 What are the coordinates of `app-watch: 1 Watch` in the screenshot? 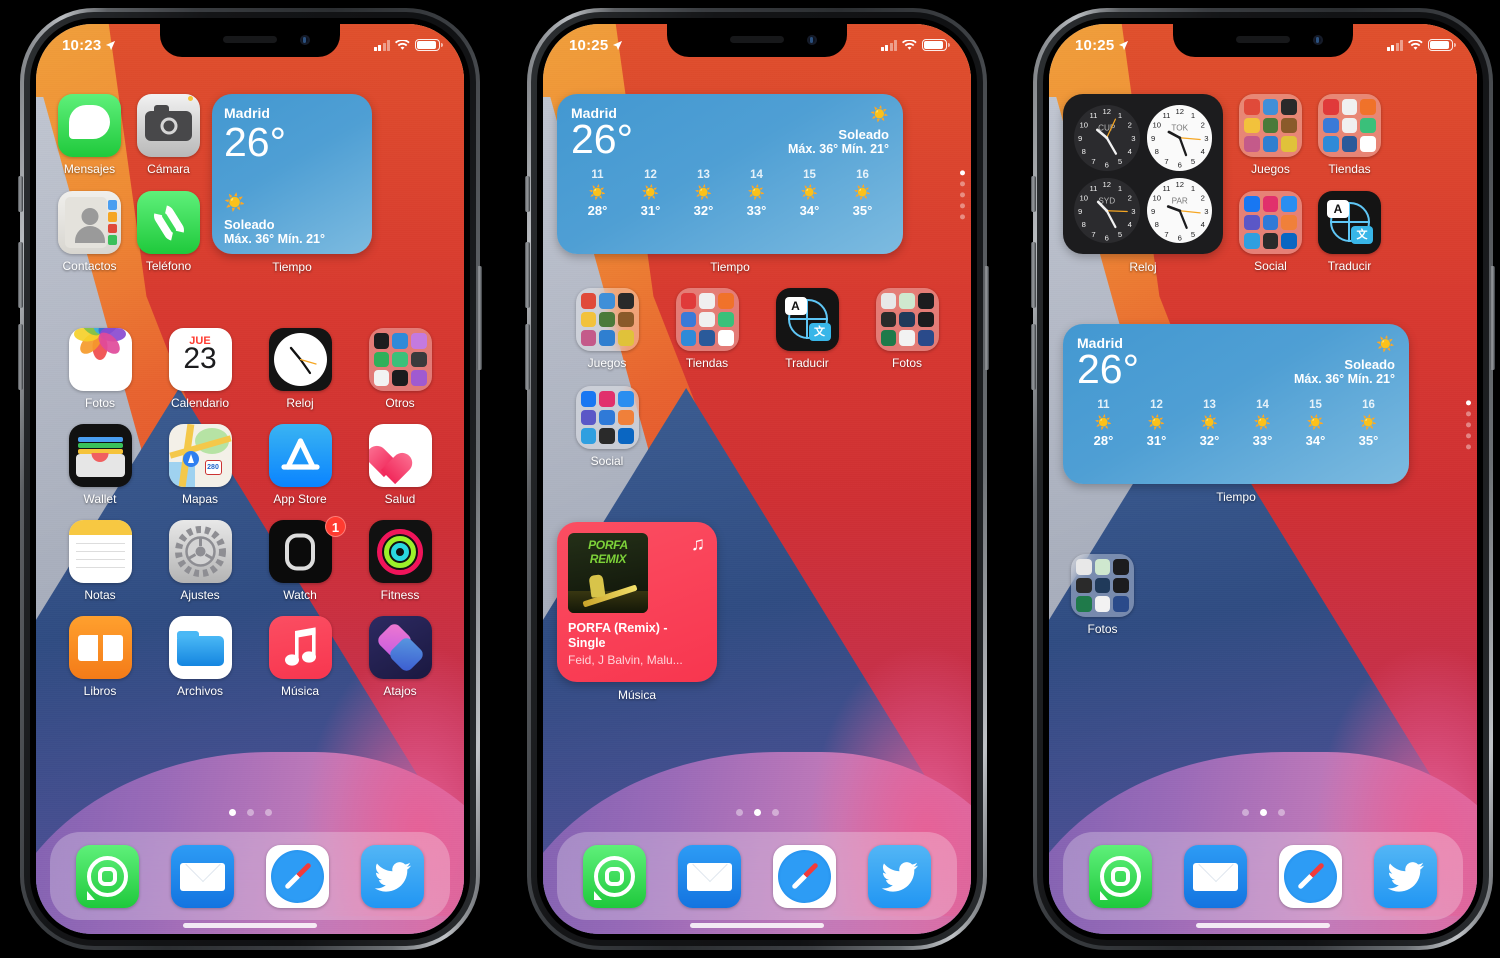 It's located at (300, 559).